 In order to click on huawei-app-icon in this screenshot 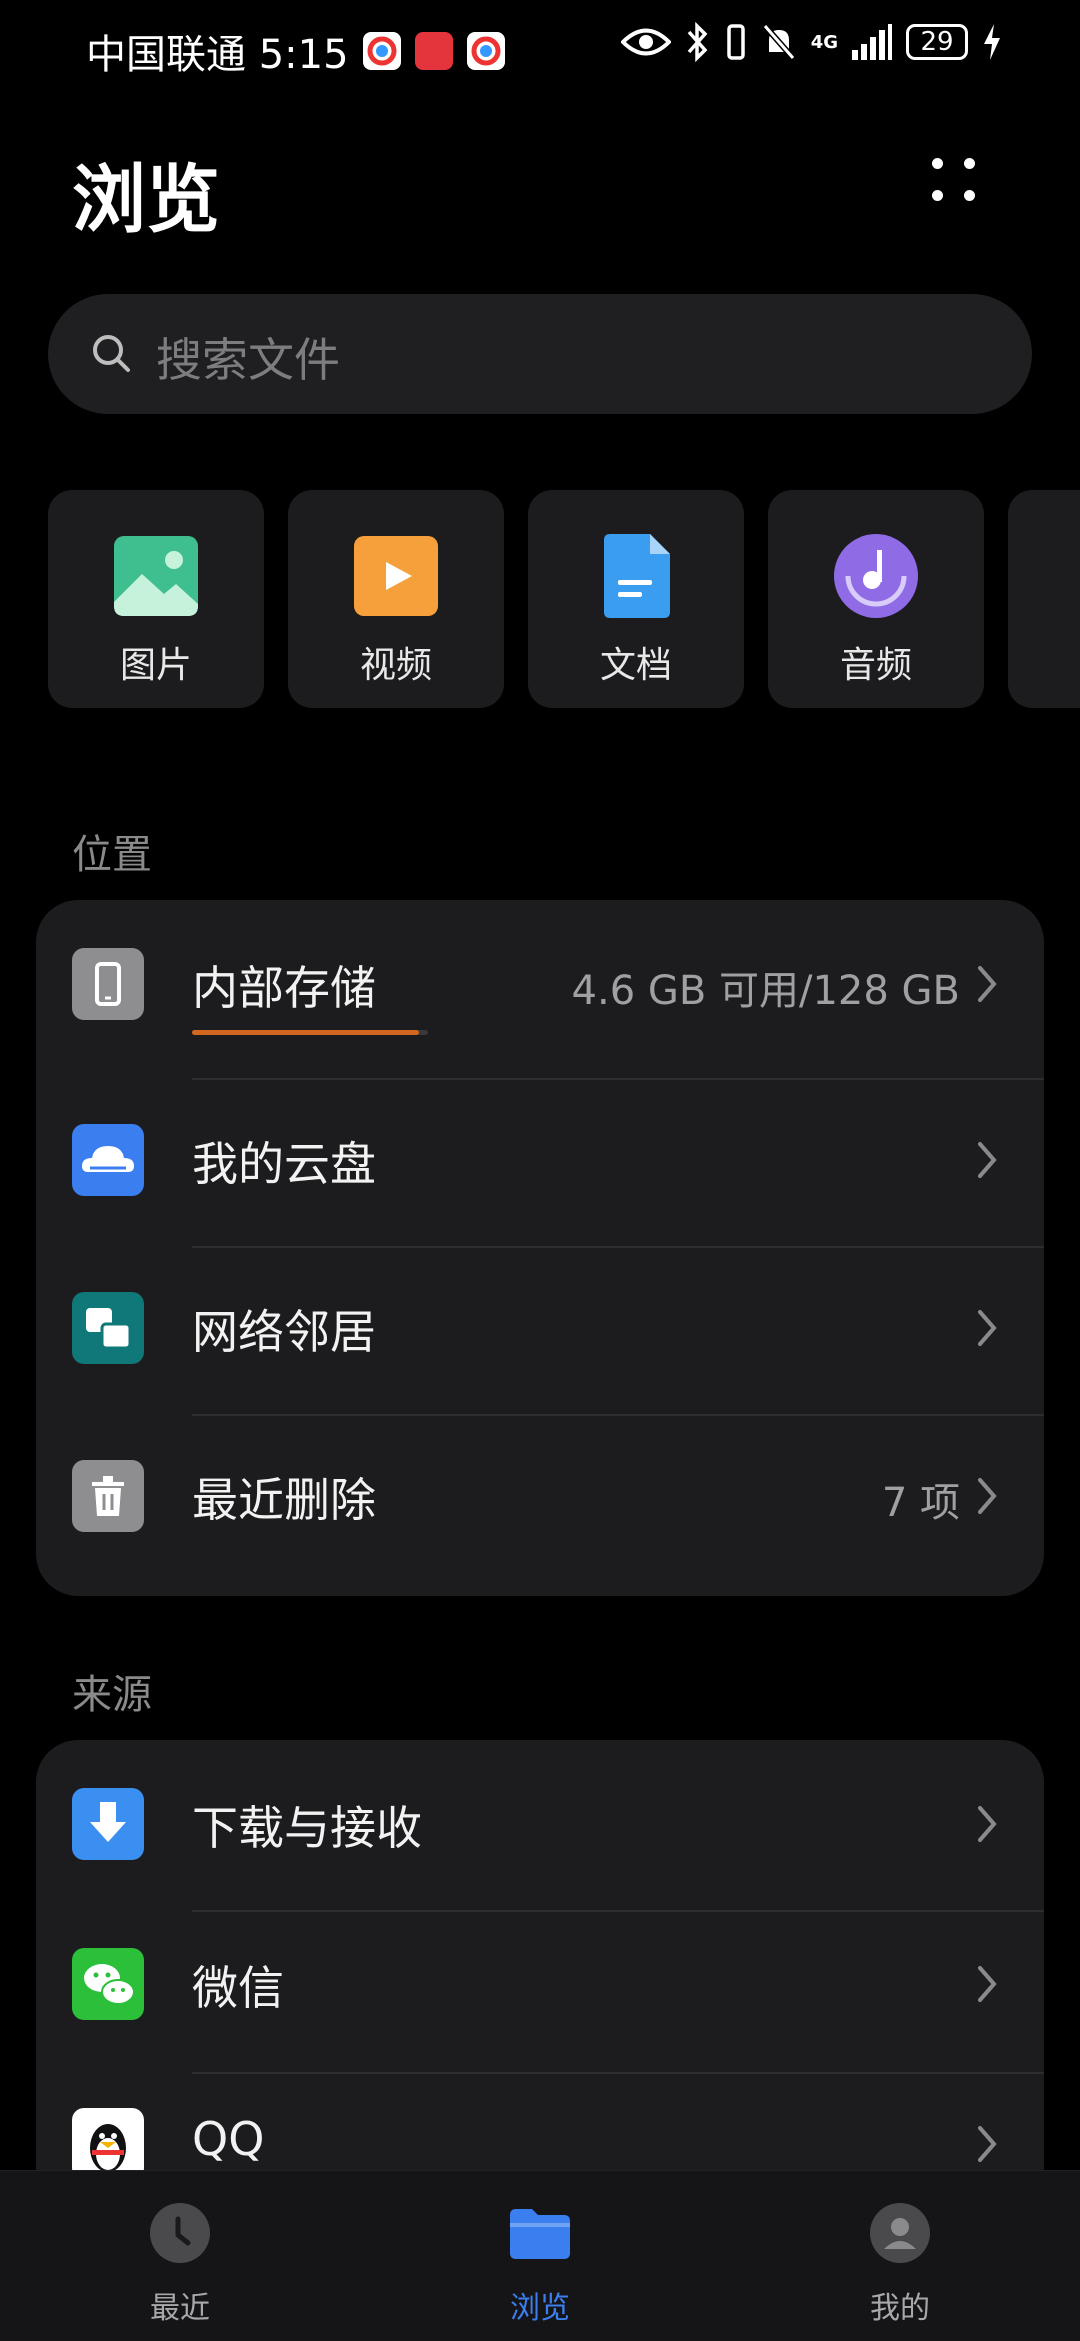, I will do `click(433, 51)`.